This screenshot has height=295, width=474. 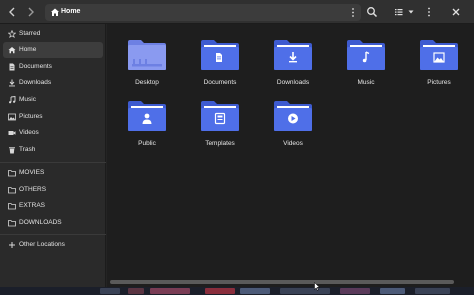 I want to click on sidebar-item-home: Home, so click(x=53, y=50).